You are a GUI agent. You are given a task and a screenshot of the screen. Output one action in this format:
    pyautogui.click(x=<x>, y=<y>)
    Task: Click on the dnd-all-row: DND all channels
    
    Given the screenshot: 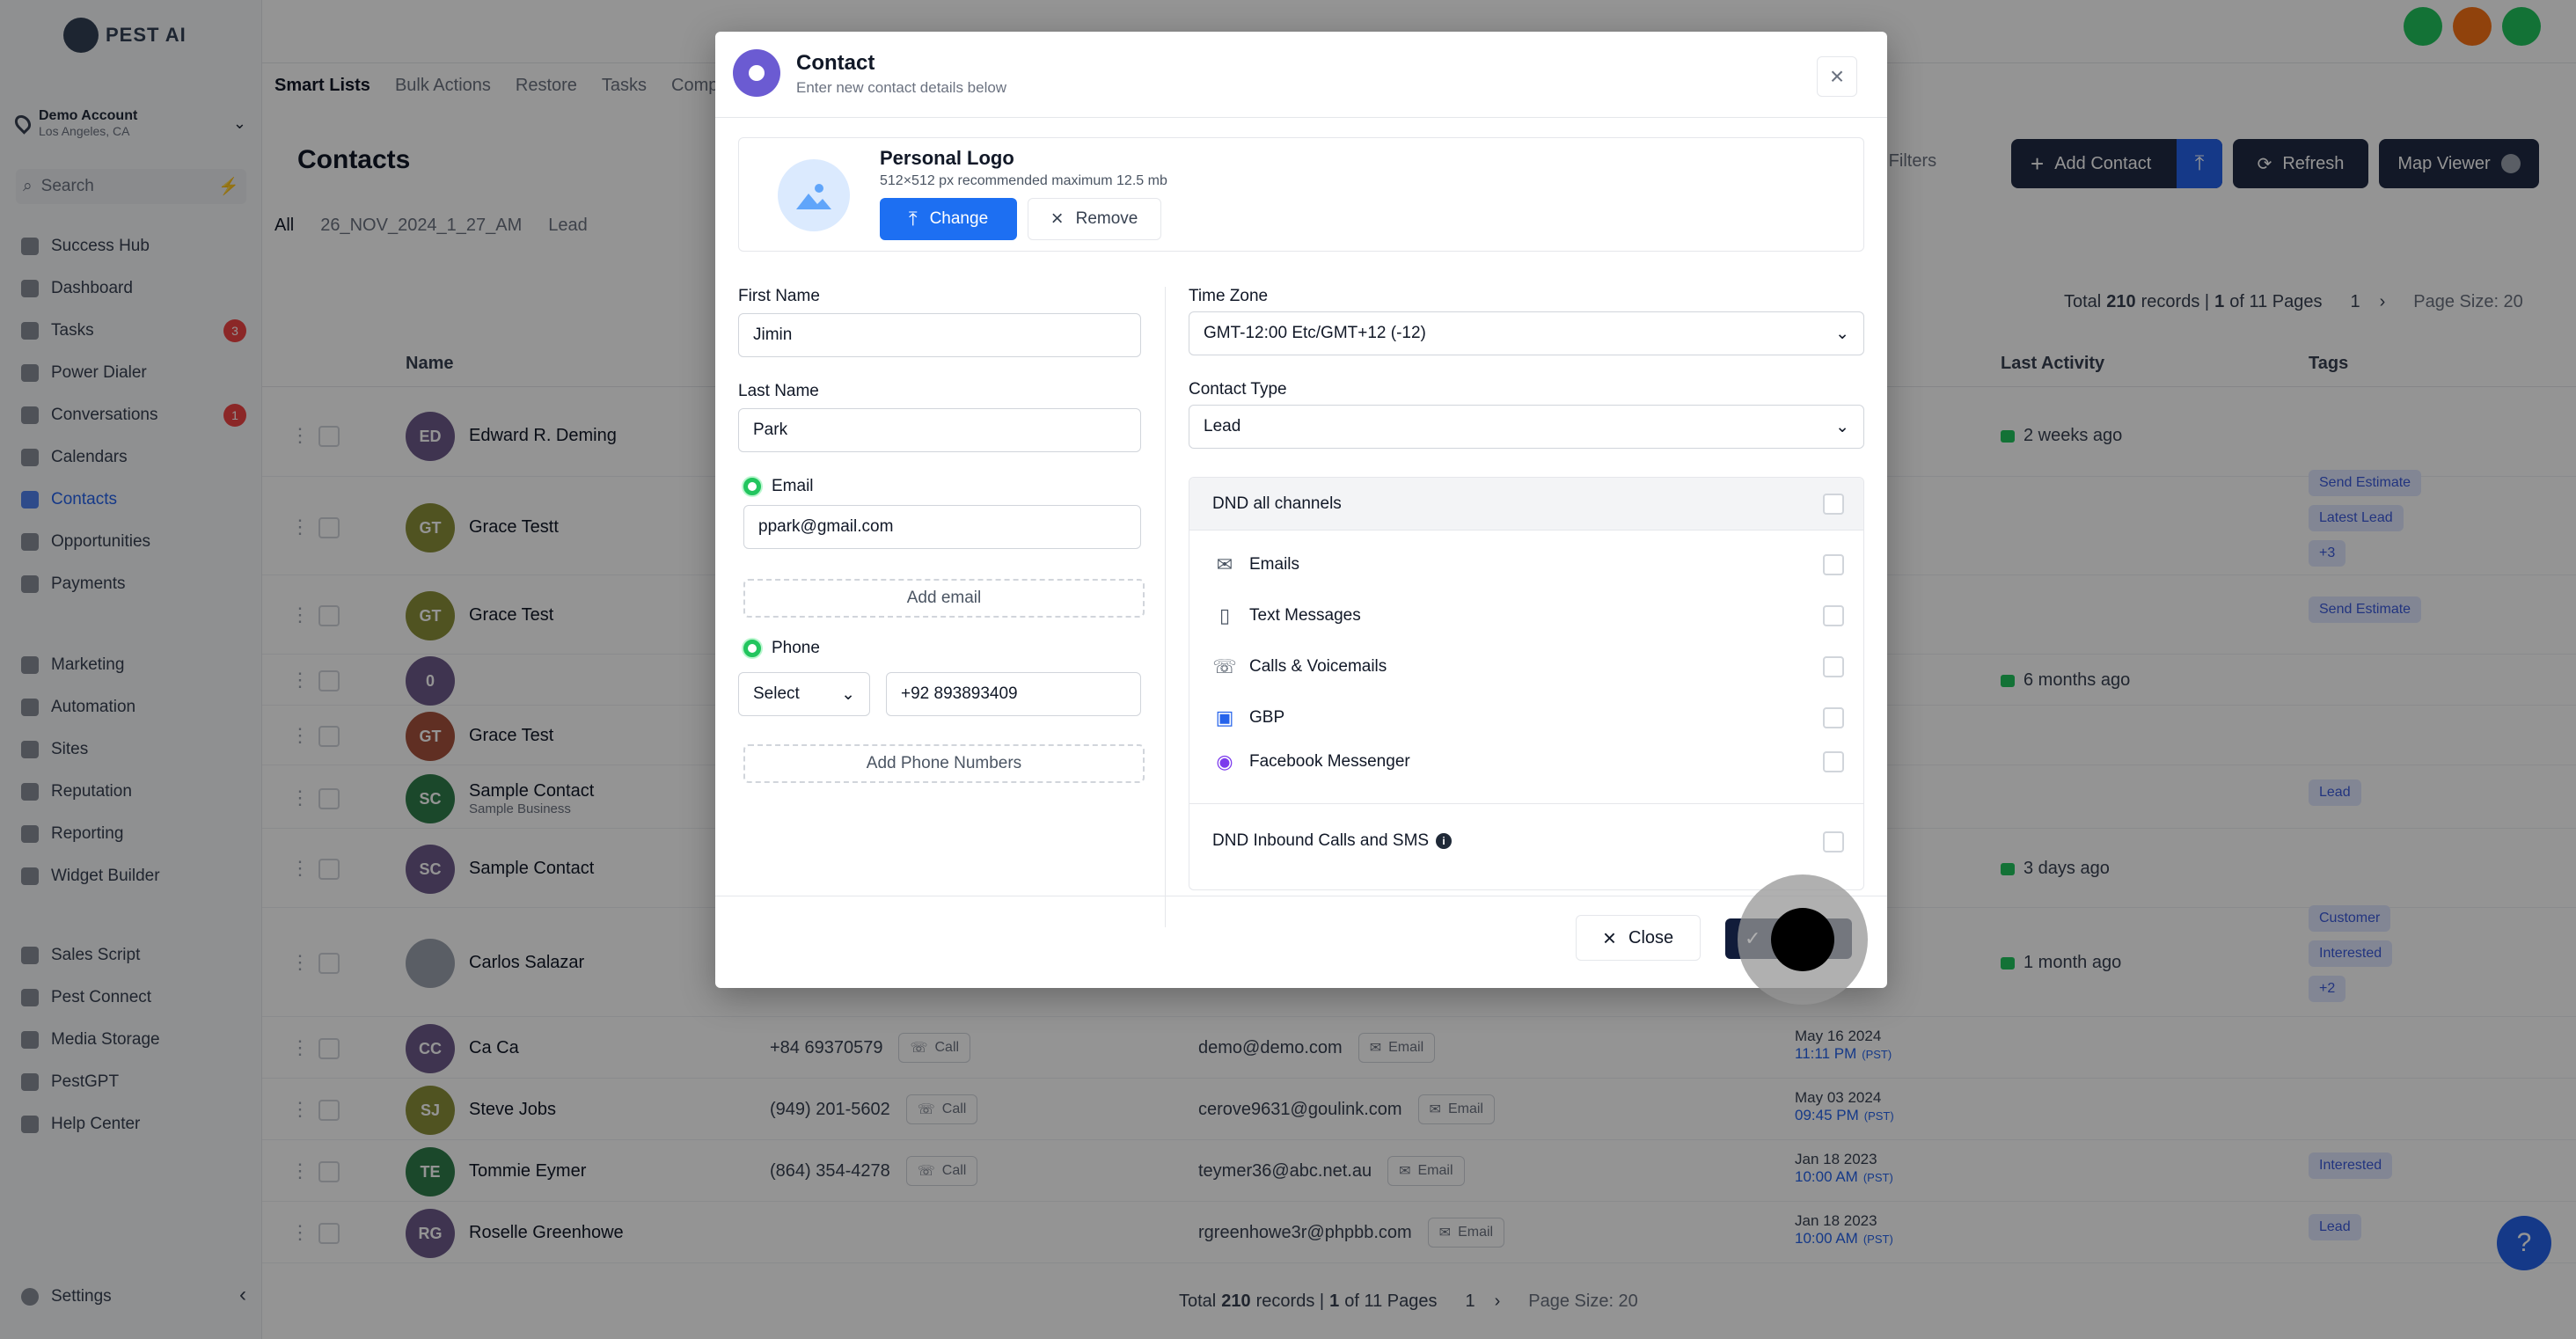 What is the action you would take?
    pyautogui.click(x=1526, y=504)
    